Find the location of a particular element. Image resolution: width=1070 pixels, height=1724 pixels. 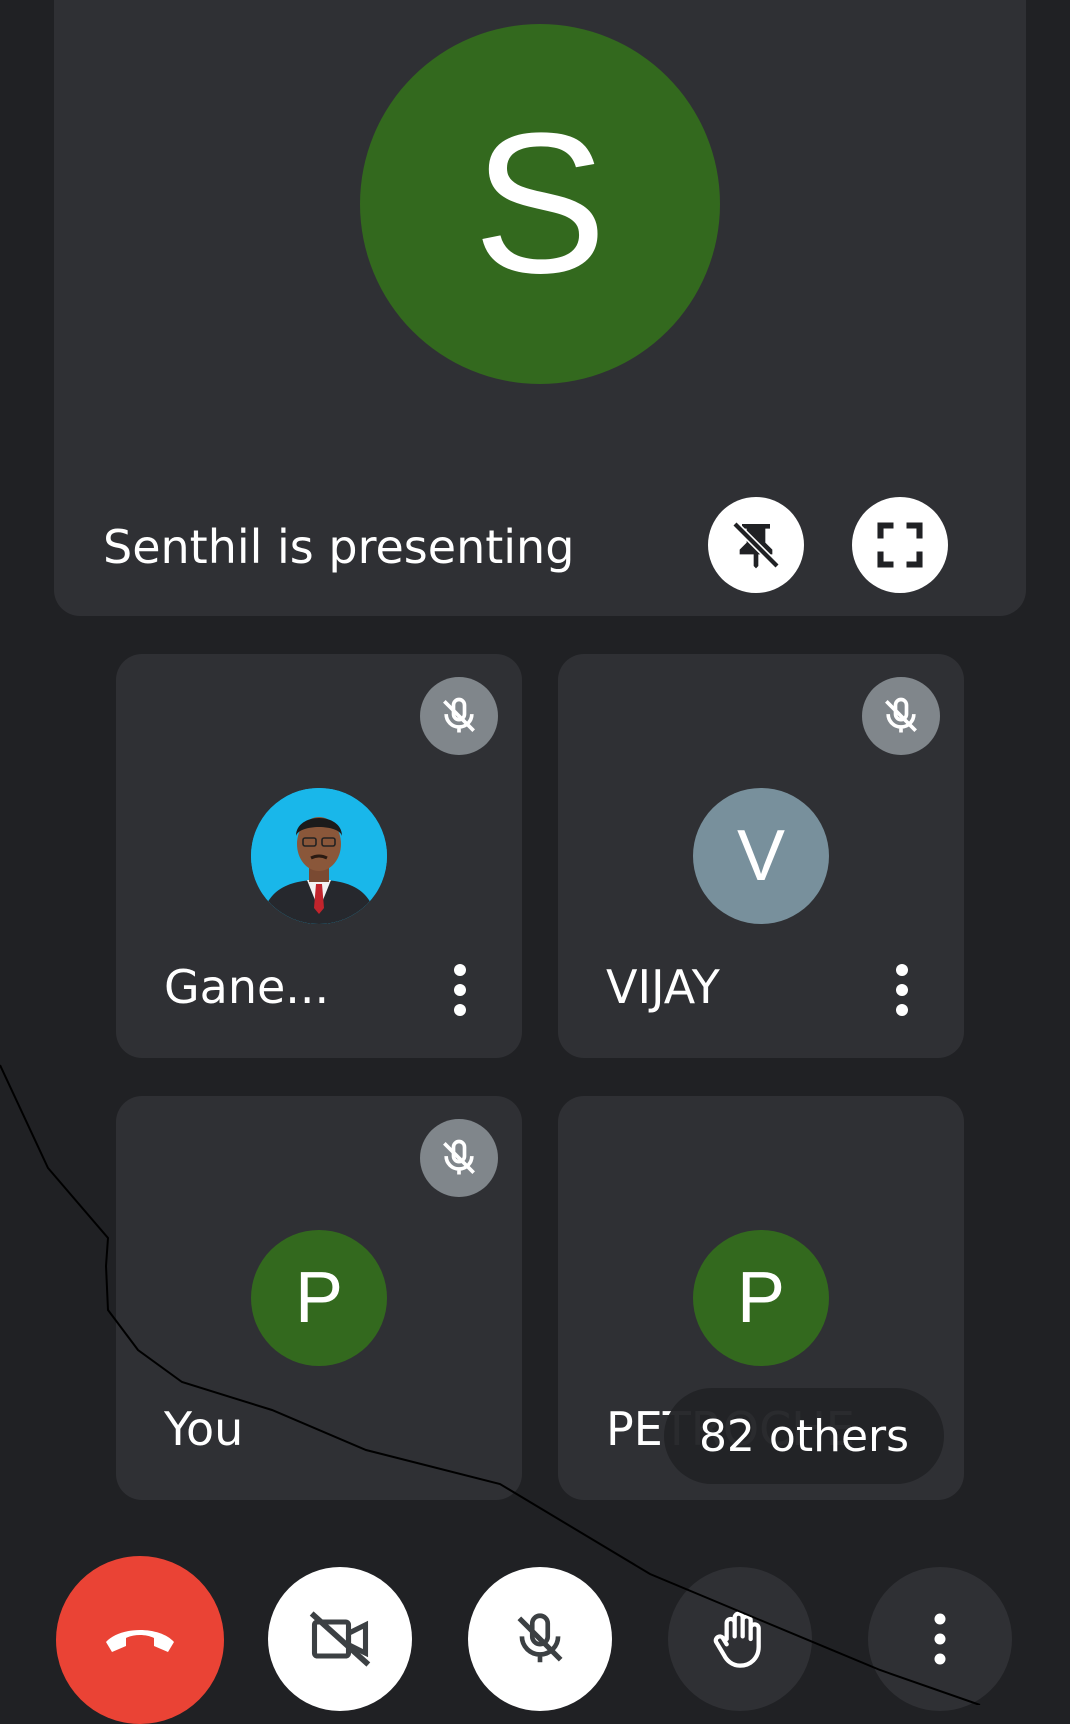

mic-toggle-button is located at coordinates (540, 1639).